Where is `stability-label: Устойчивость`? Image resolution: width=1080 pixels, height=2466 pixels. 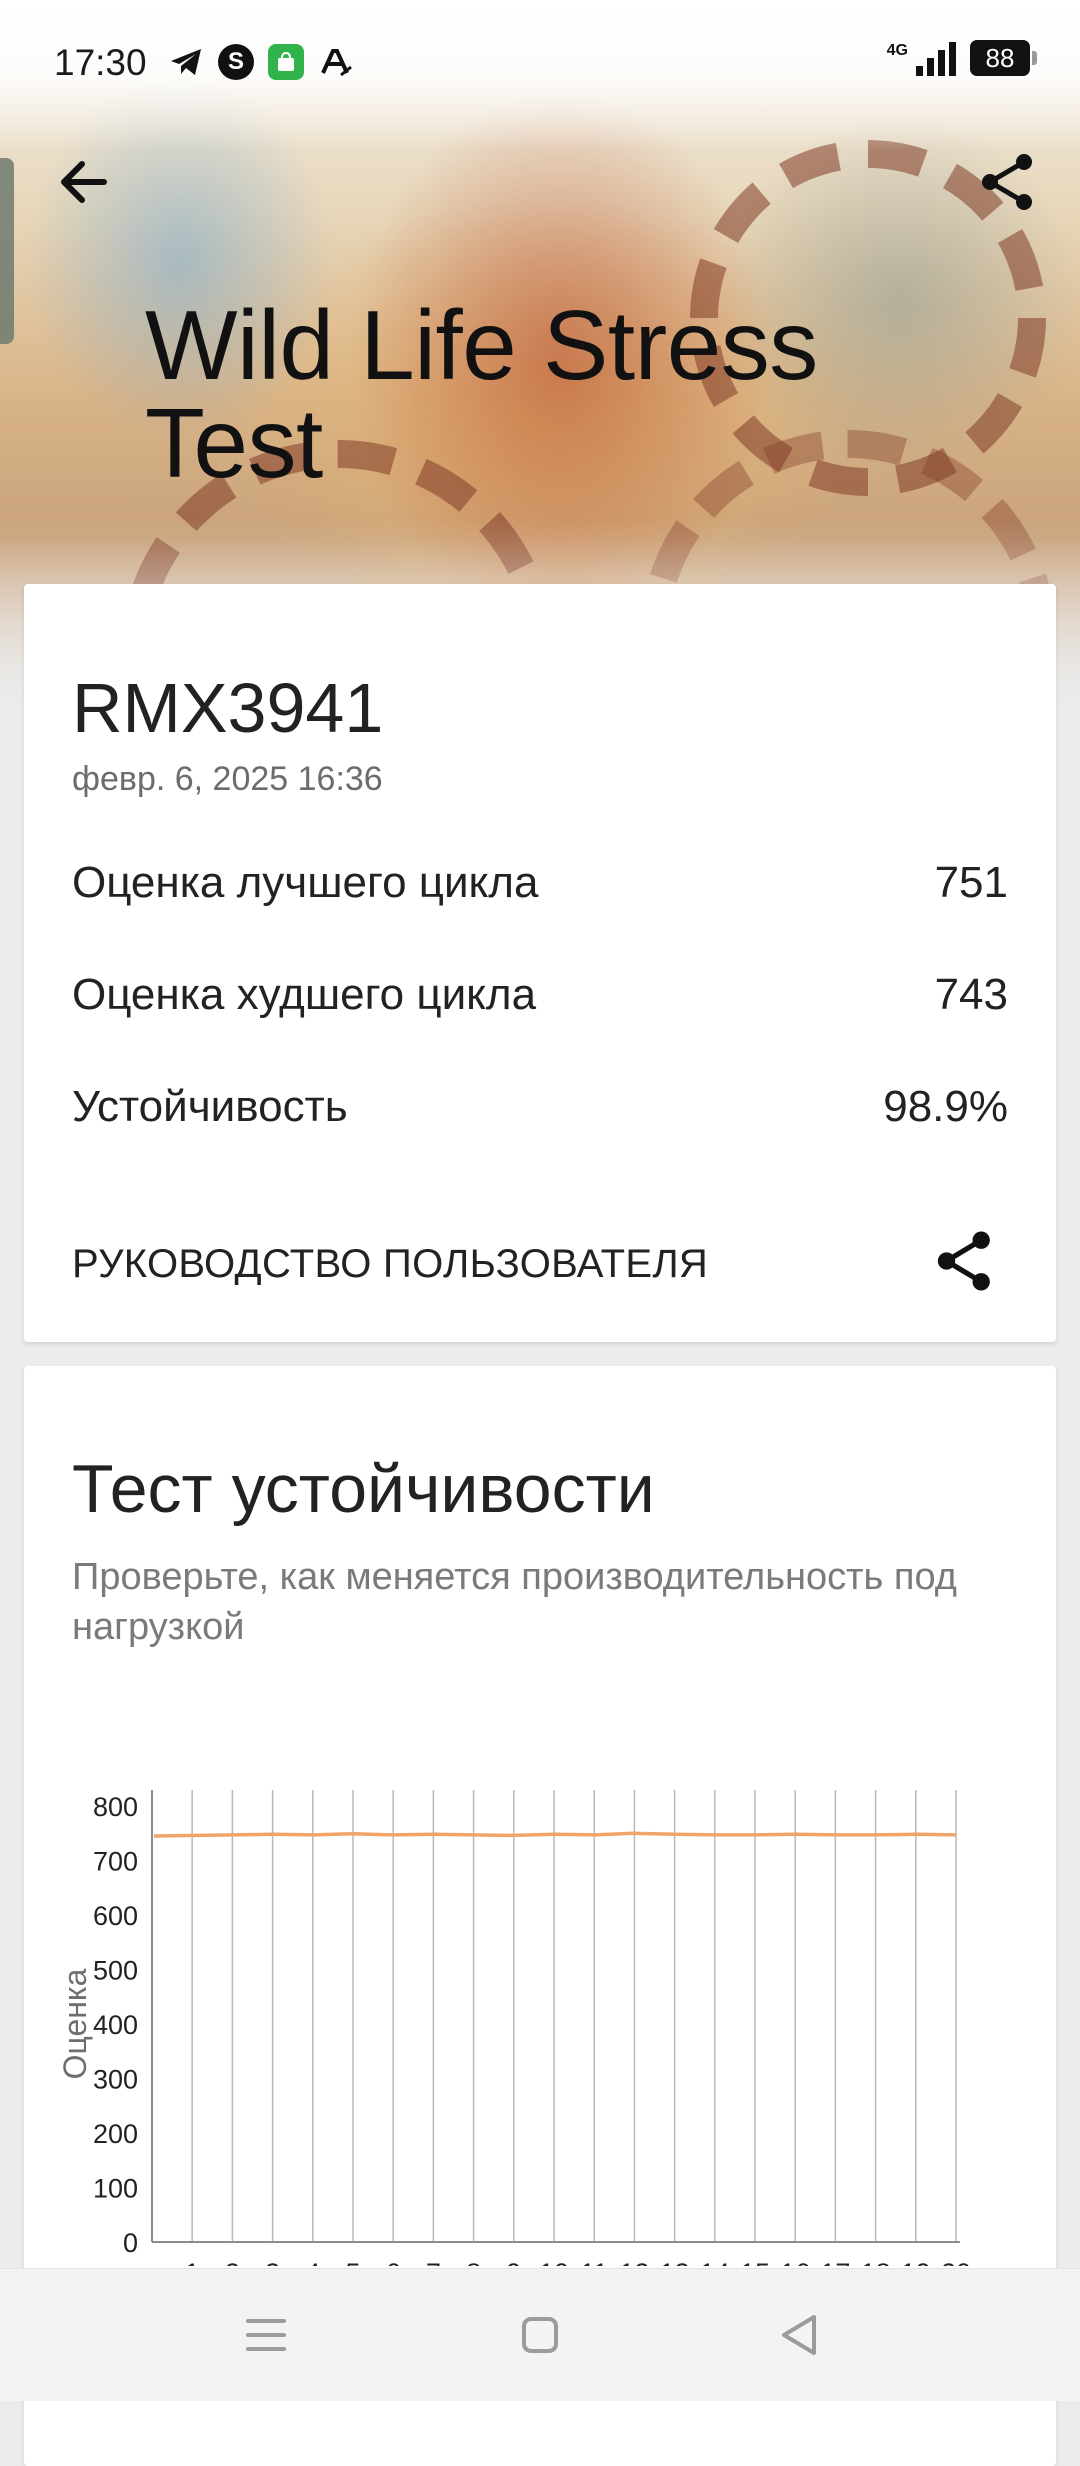 stability-label: Устойчивость is located at coordinates (210, 1106).